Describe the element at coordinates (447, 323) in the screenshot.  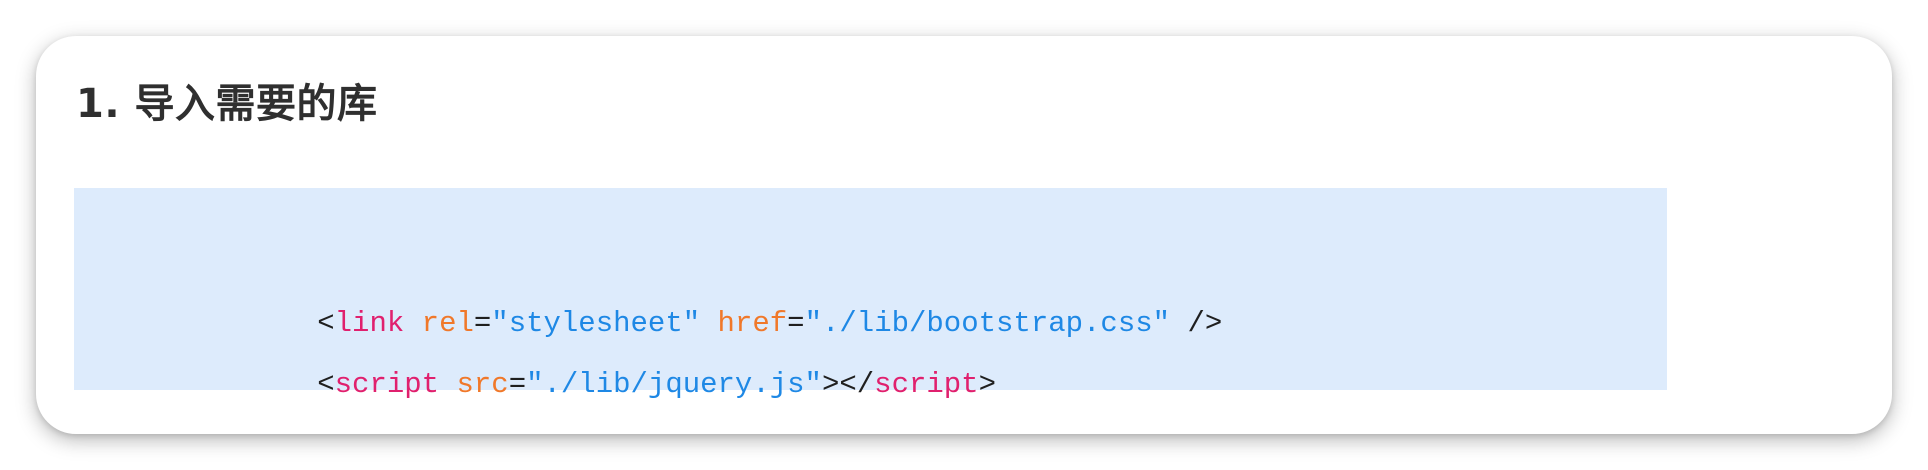
I see `code-token: rel` at that location.